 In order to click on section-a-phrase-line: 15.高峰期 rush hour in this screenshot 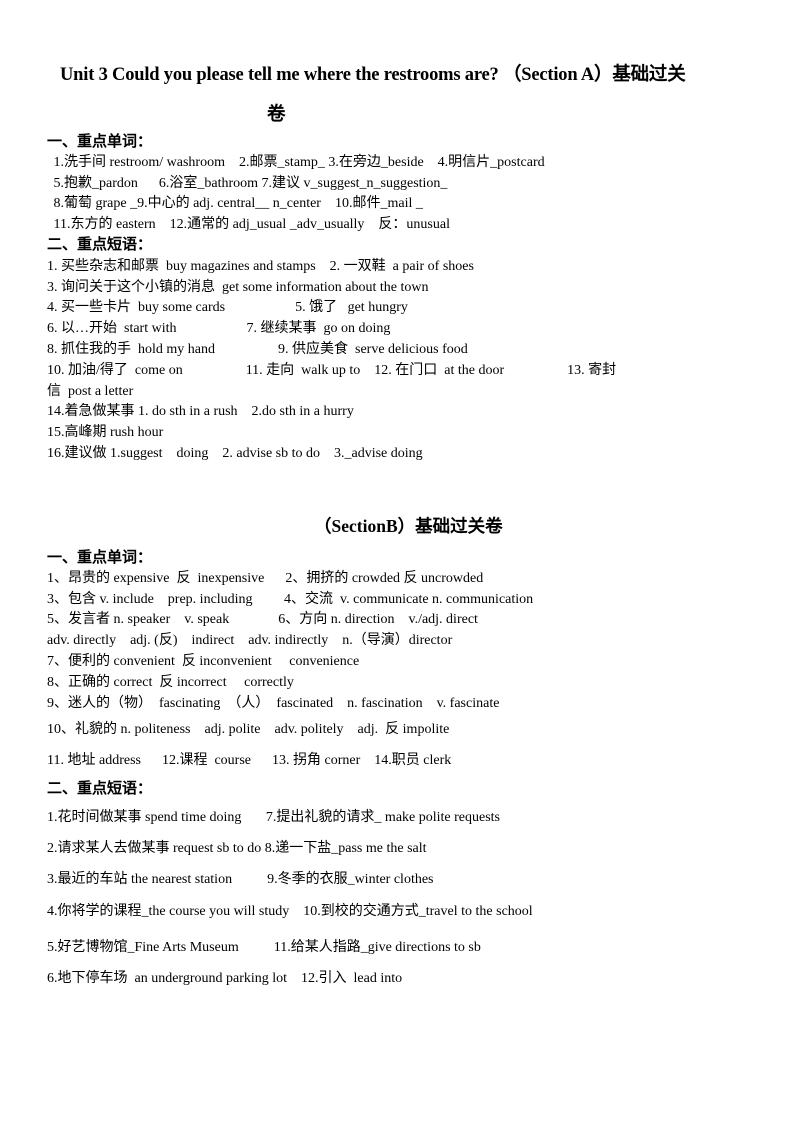, I will do `click(105, 432)`.